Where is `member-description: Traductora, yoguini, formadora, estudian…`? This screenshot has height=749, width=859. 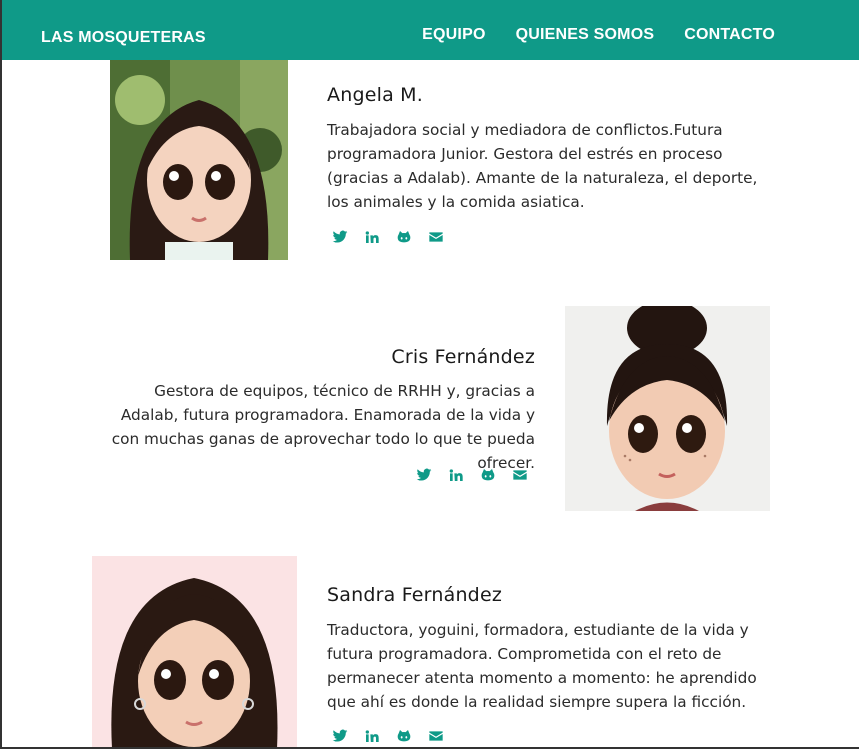 member-description: Traductora, yoguini, formadora, estudian… is located at coordinates (542, 666).